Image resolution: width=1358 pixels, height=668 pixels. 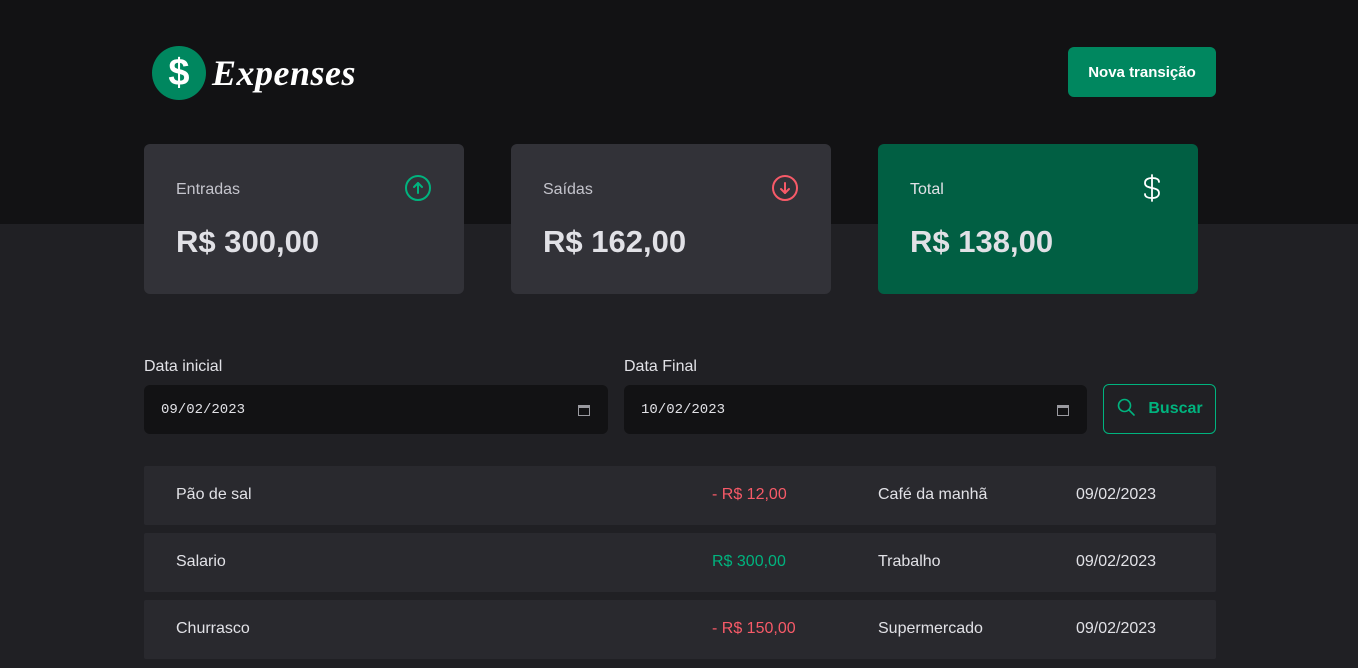 I want to click on summary-card-value: R$ 162,00, so click(x=615, y=241).